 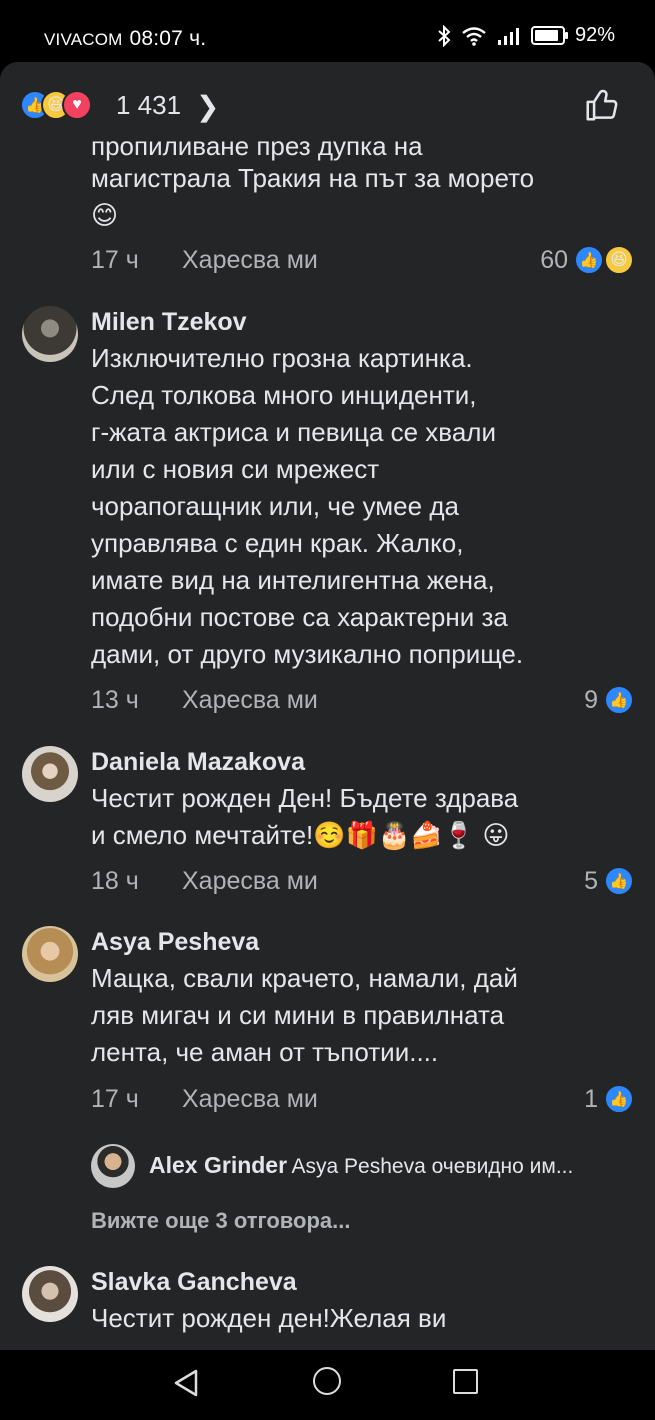 I want to click on total-reaction-count: 1 431, so click(x=148, y=105).